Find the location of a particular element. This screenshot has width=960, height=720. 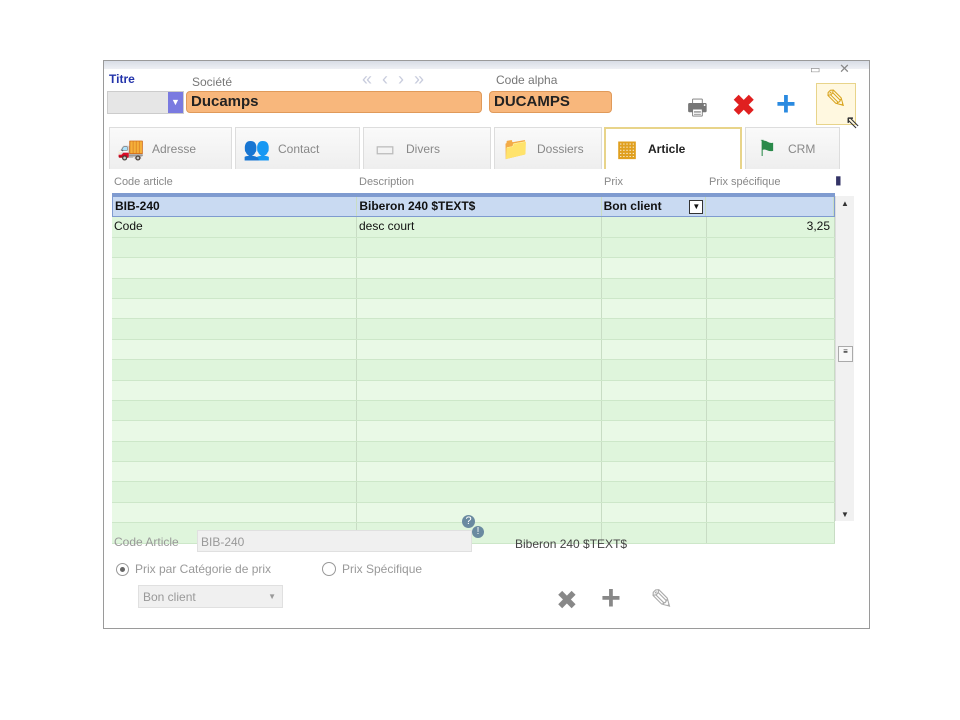

cell-prix-specifique is located at coordinates (770, 207).